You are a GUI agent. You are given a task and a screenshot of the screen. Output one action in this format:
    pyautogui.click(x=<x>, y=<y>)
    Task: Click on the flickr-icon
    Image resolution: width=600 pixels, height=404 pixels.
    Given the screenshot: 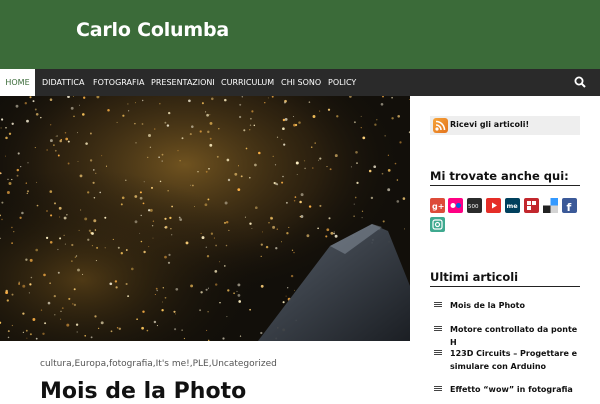 What is the action you would take?
    pyautogui.click(x=455, y=205)
    